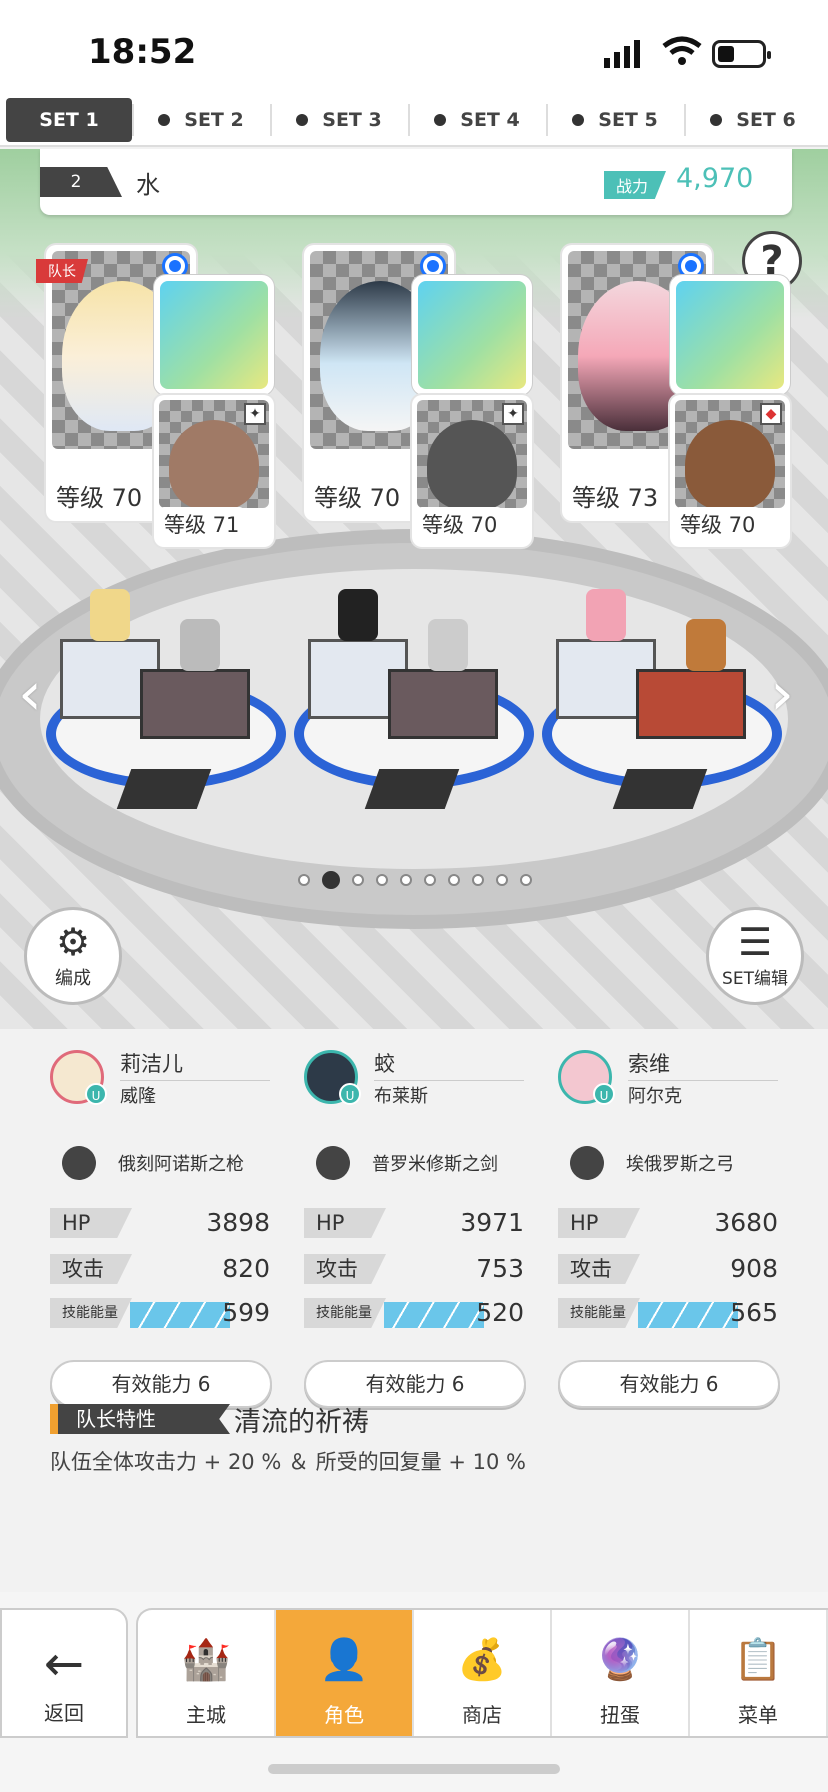 This screenshot has width=828, height=1792. I want to click on shop-bag-icon: 💰, so click(482, 1660).